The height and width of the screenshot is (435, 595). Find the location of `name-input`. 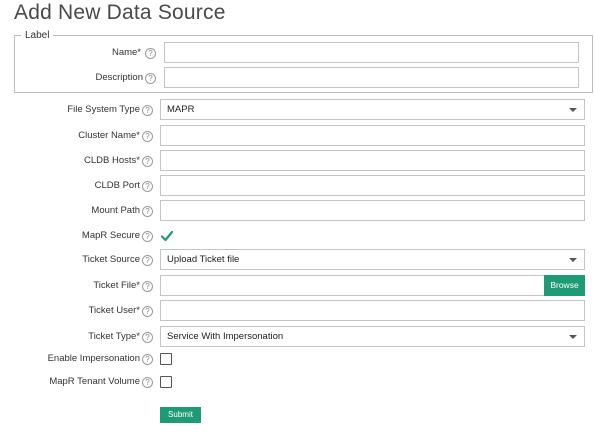

name-input is located at coordinates (371, 52).